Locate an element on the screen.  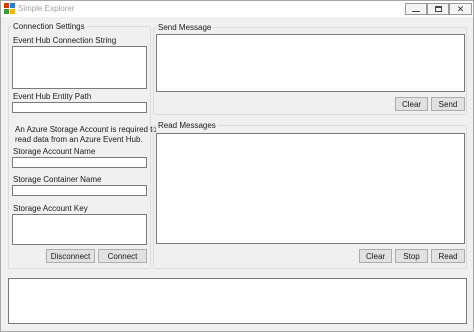
account-name-label: Storage Account Name is located at coordinates (54, 151).